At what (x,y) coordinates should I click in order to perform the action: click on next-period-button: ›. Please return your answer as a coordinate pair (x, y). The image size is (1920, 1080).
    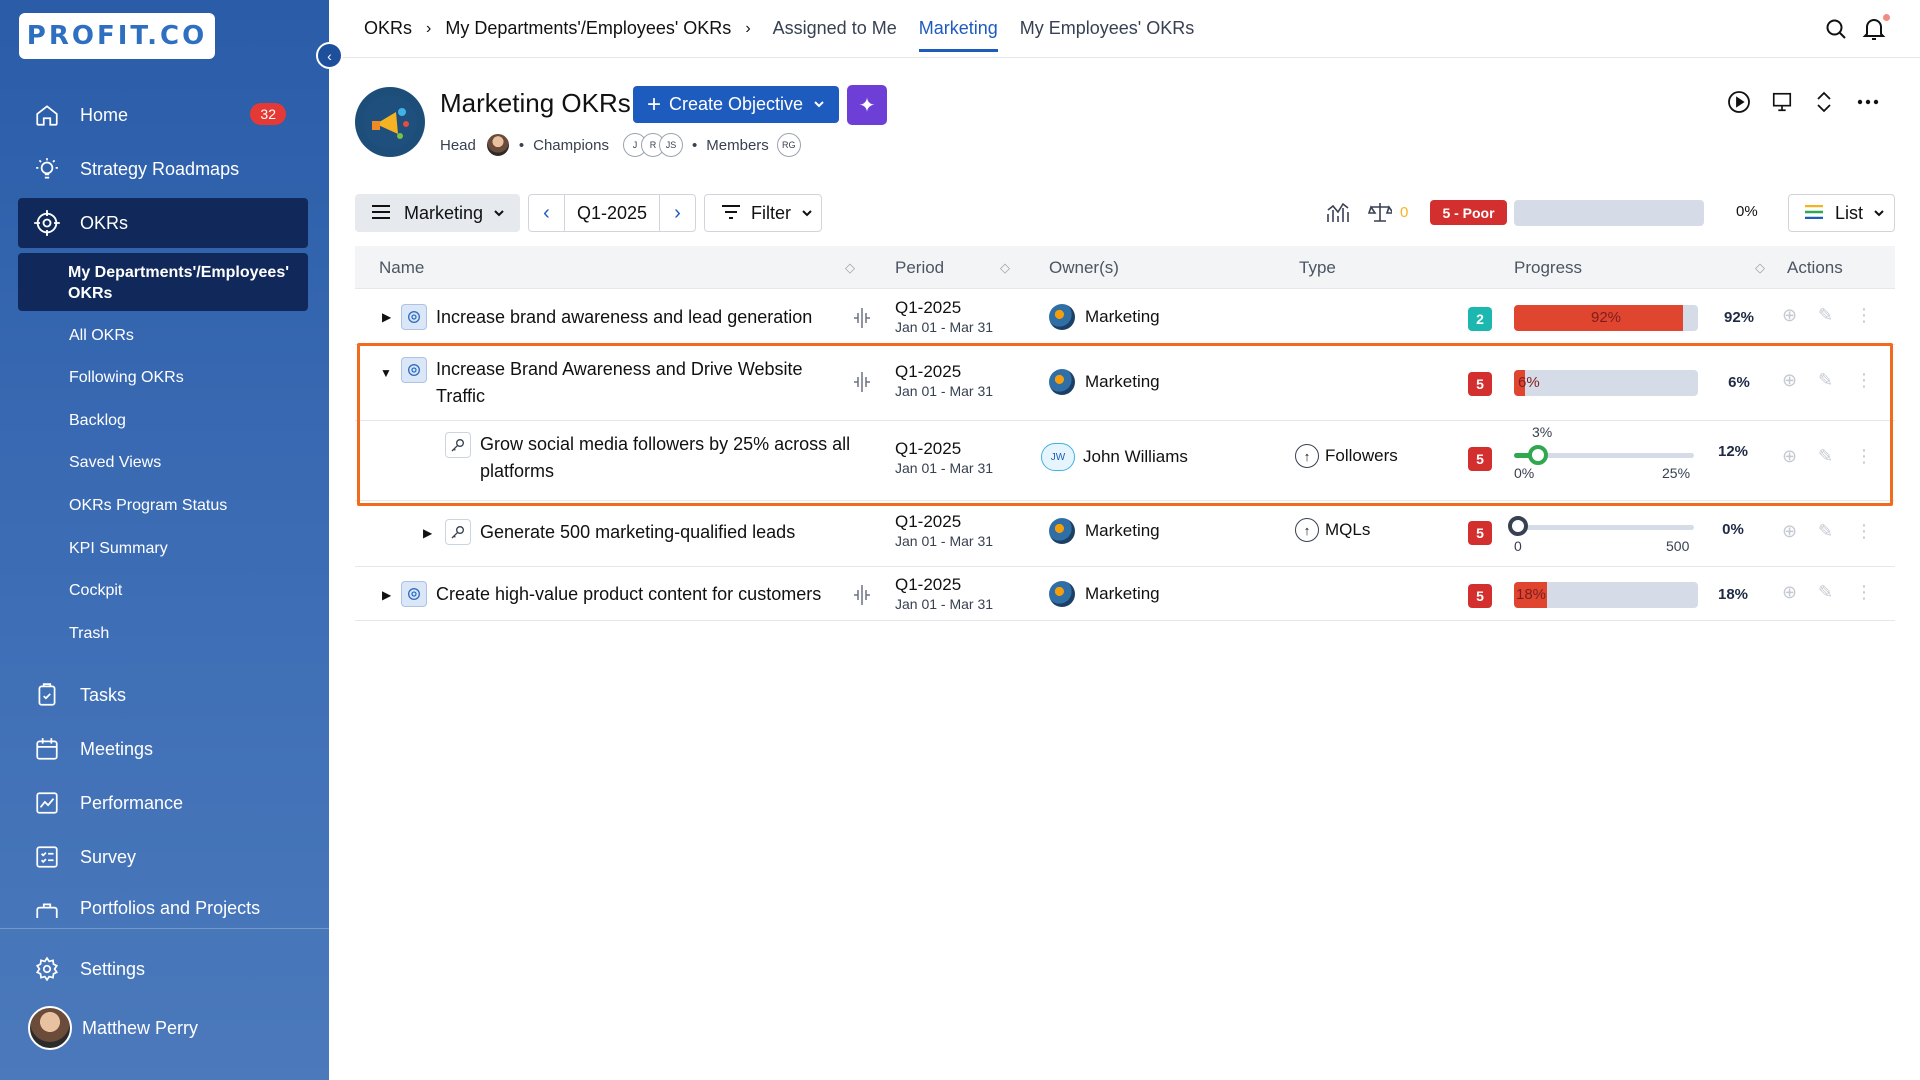
    Looking at the image, I should click on (677, 213).